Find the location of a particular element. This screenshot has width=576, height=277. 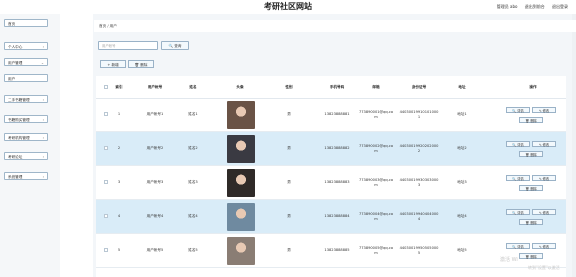

sidebar-item-8: 系统管理 › is located at coordinates (26, 176).